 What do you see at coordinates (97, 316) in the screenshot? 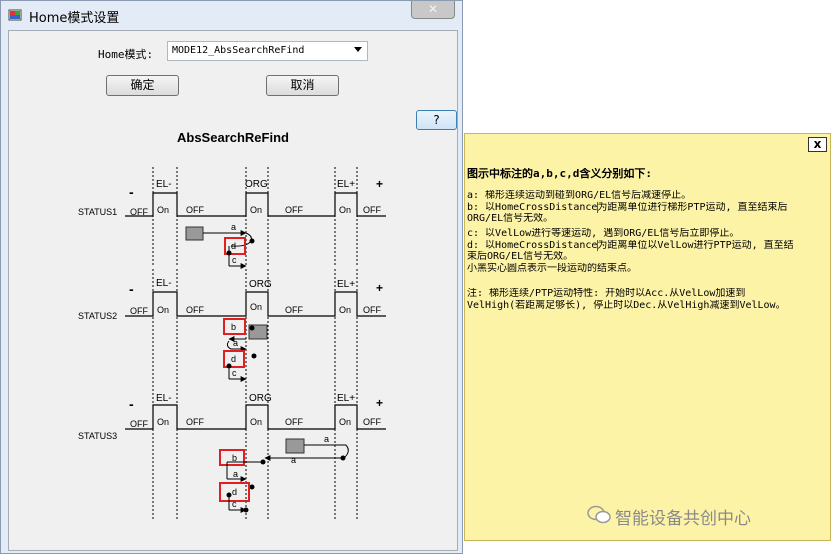
I see `status2-label: STATUS2` at bounding box center [97, 316].